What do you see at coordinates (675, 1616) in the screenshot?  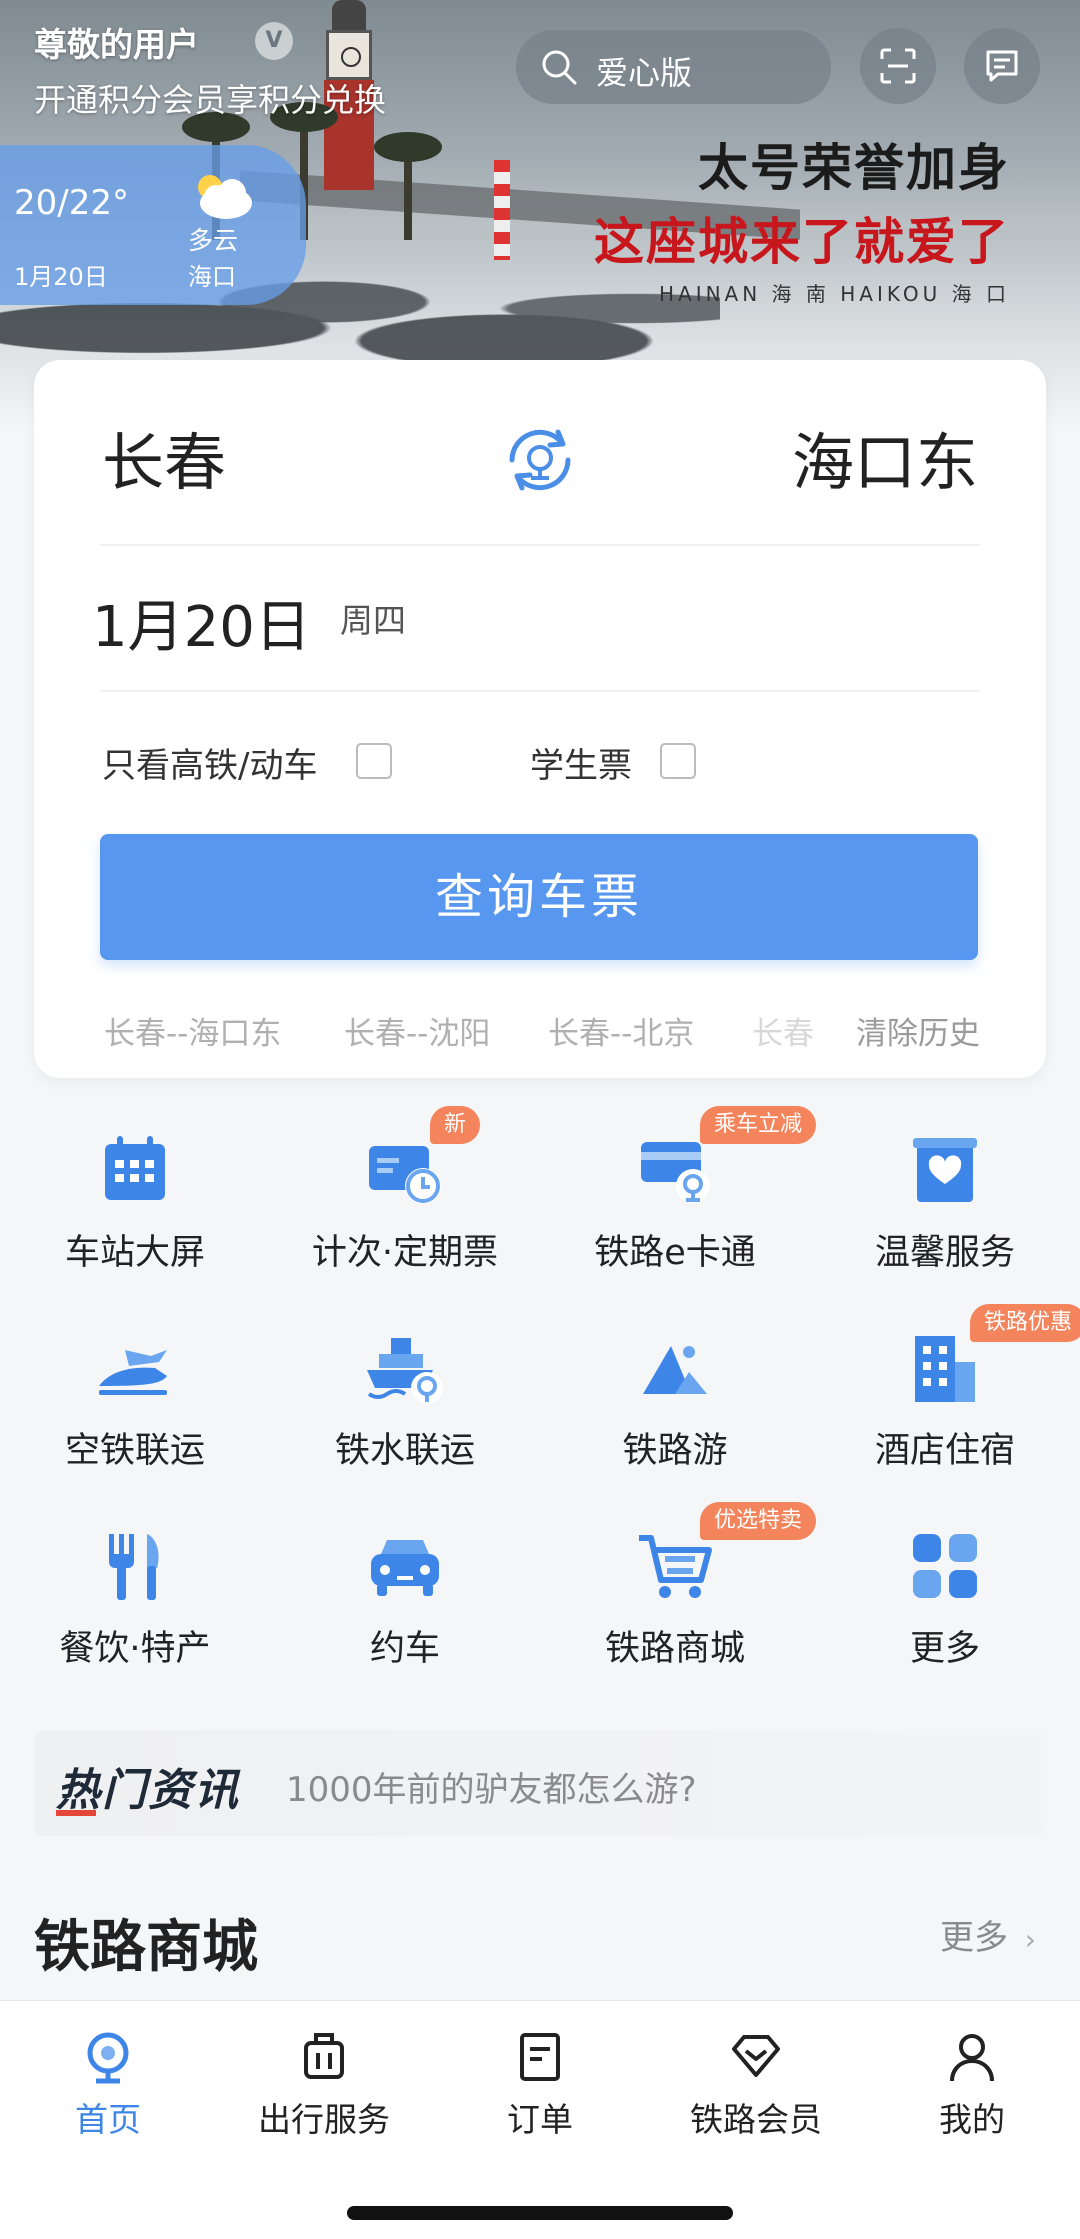 I see `service-rail-mall: 铁路商城` at bounding box center [675, 1616].